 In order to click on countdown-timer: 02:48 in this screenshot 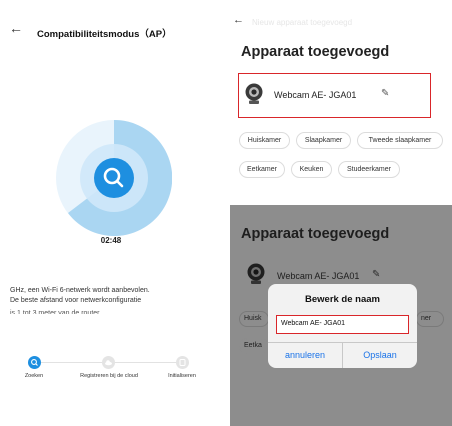, I will do `click(111, 240)`.